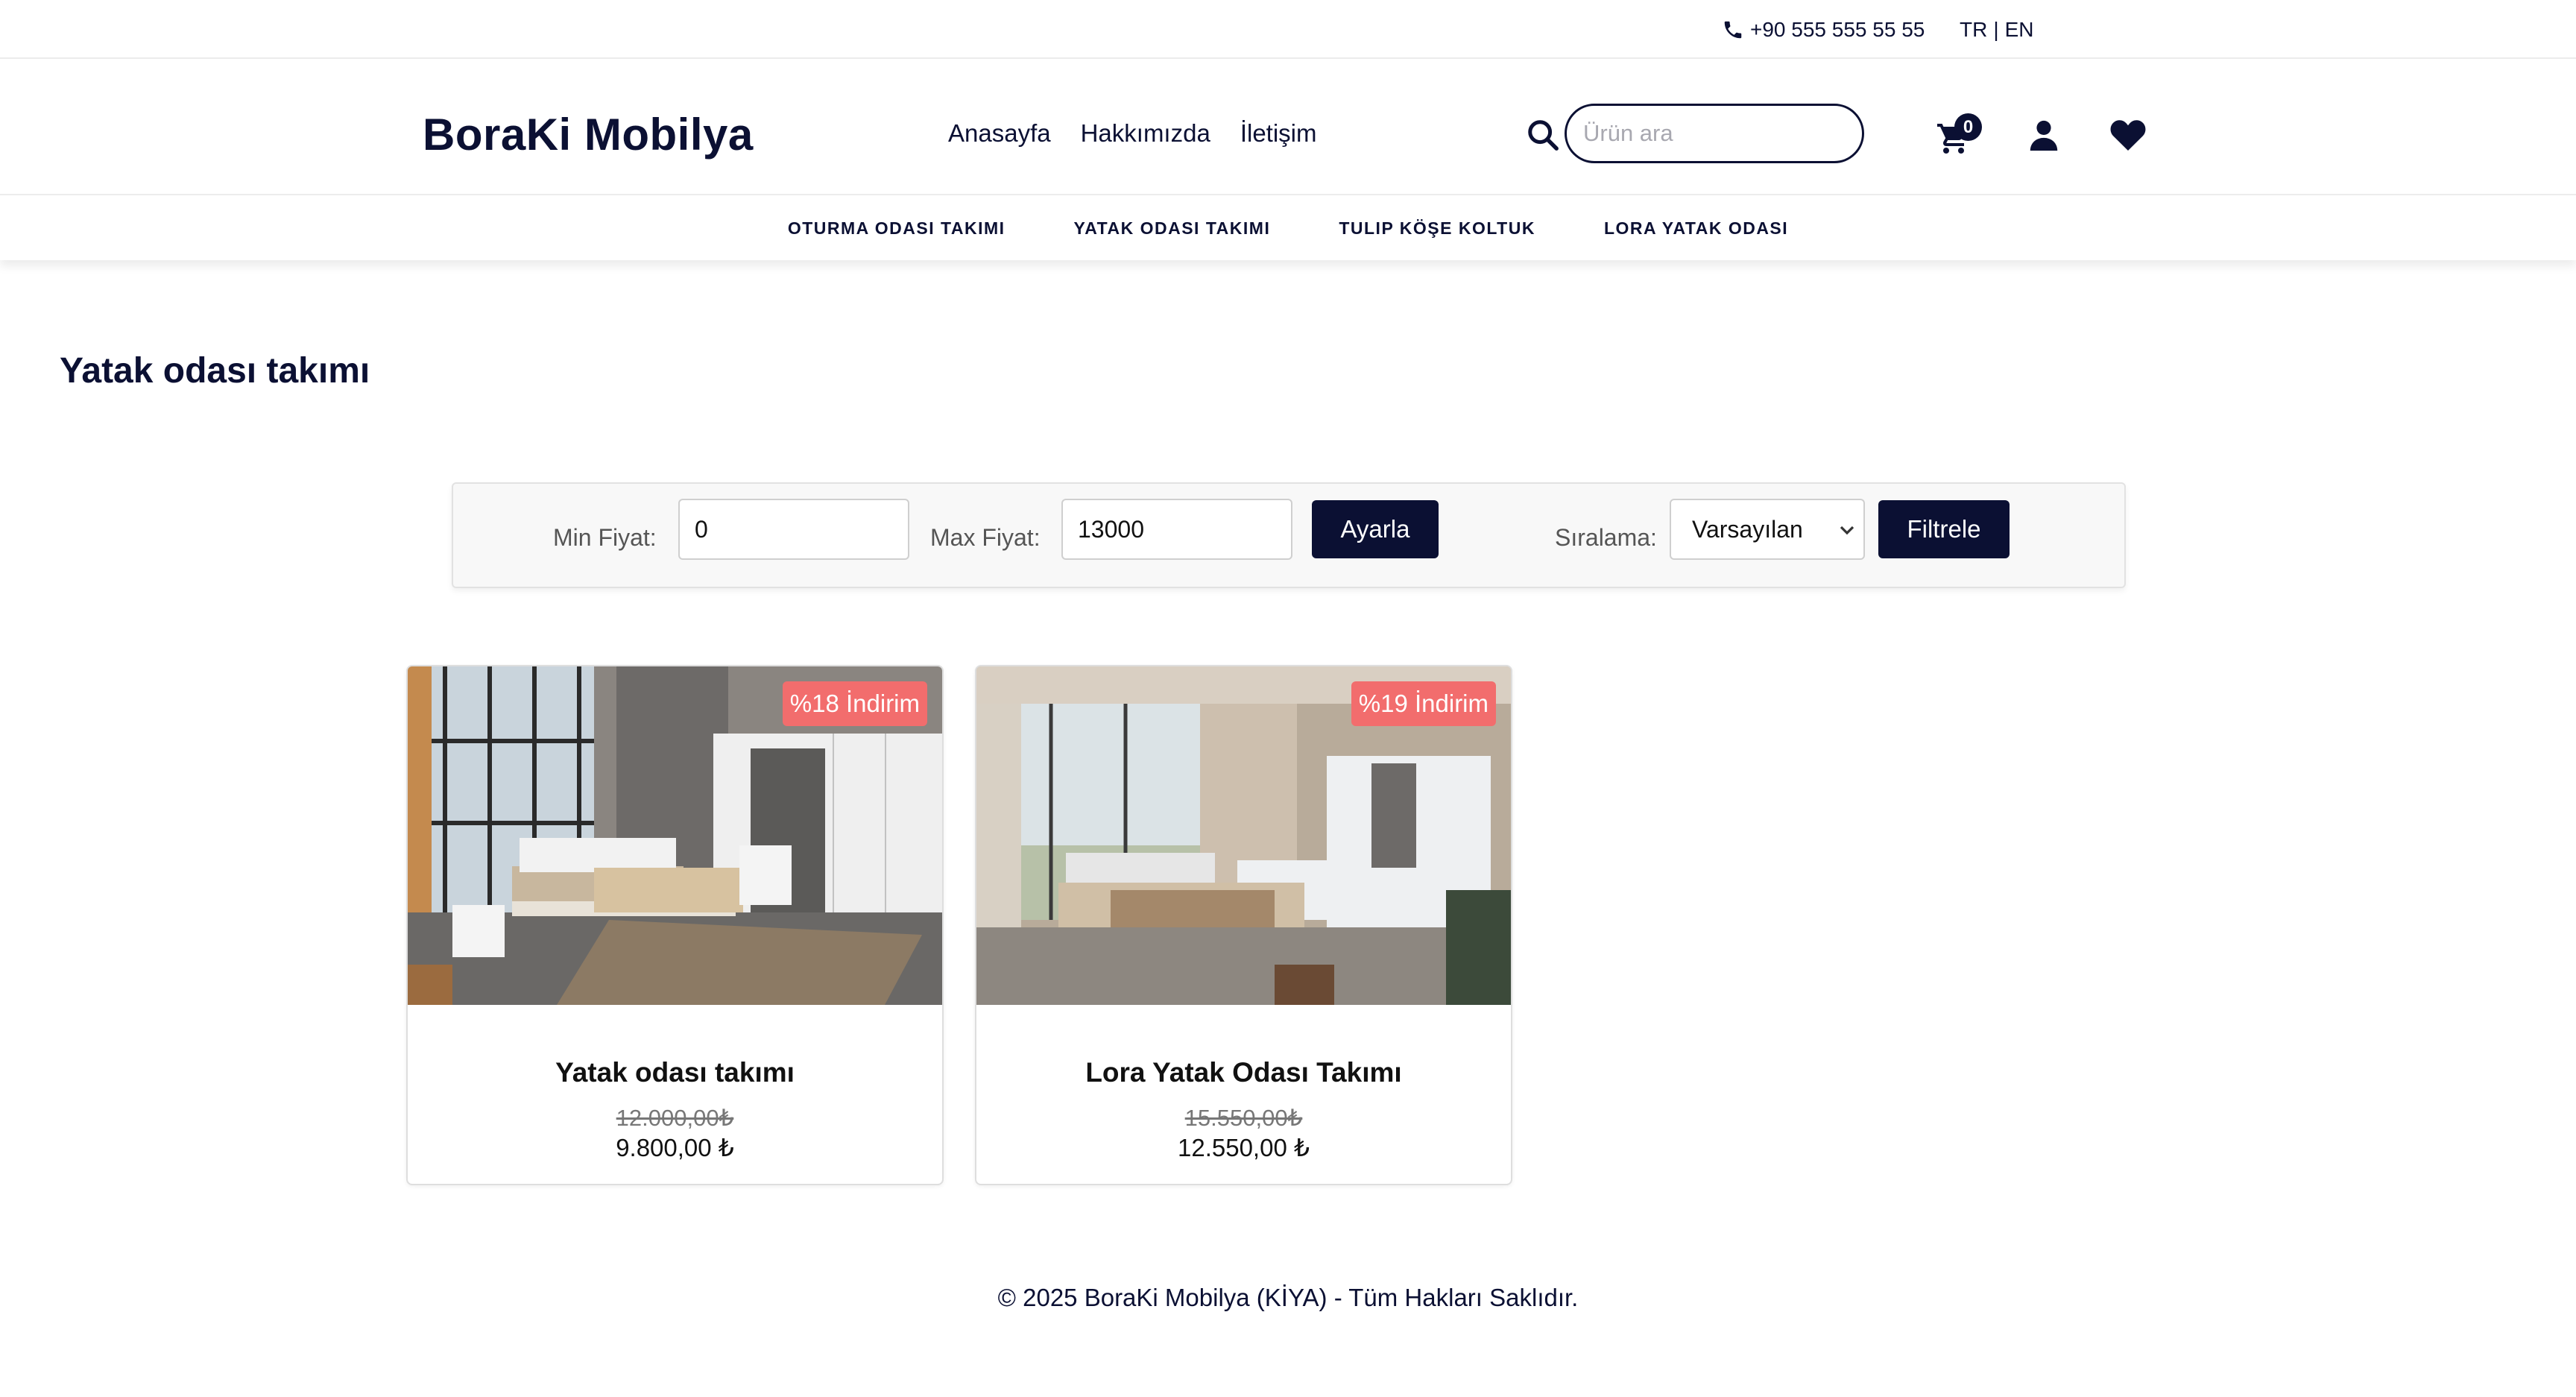 The width and height of the screenshot is (2576, 1397). Describe the element at coordinates (1543, 135) in the screenshot. I see `search-icon` at that location.